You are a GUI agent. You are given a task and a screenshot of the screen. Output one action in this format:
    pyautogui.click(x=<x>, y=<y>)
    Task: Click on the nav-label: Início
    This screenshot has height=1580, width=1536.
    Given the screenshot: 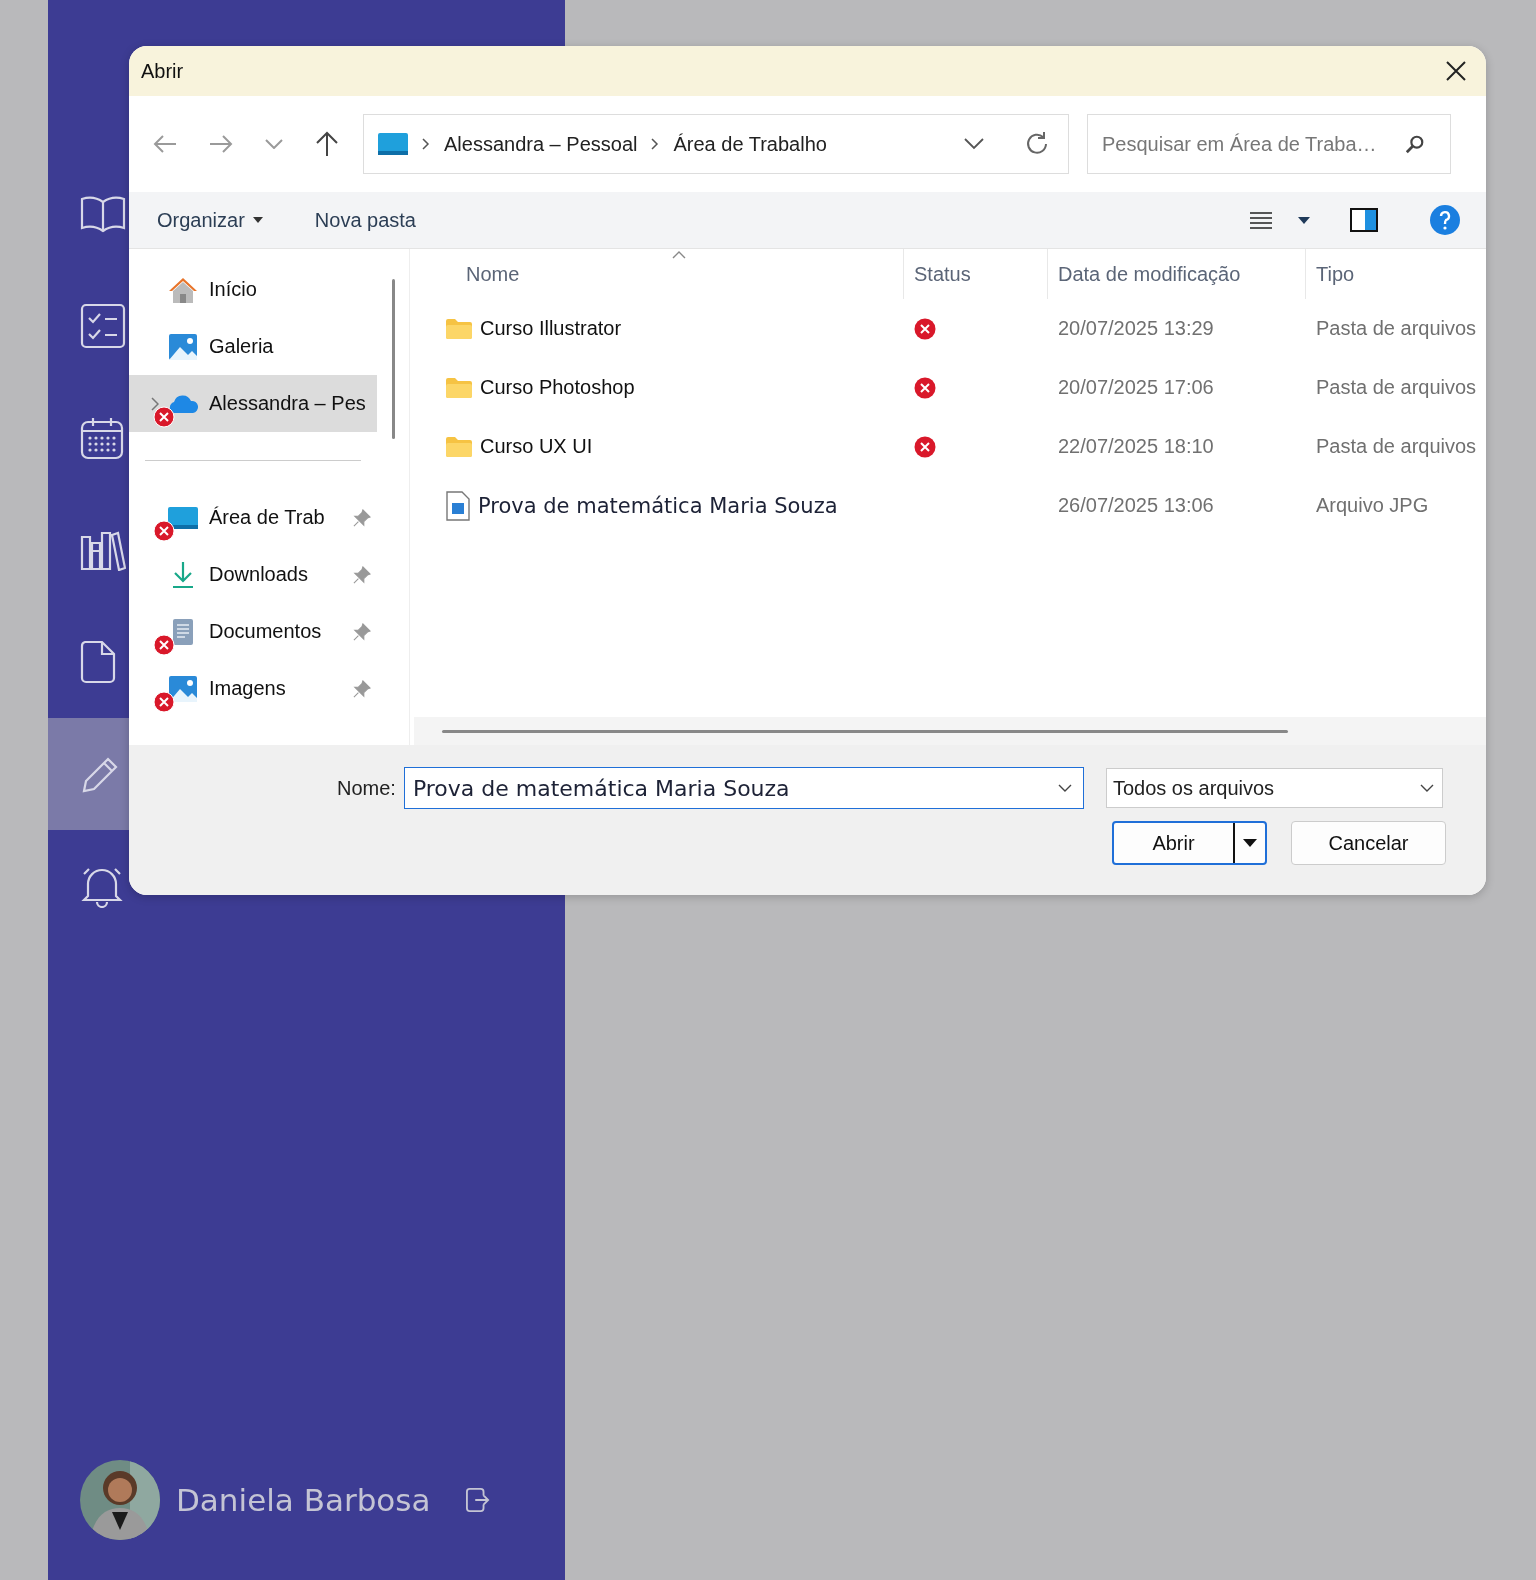 What is the action you would take?
    pyautogui.click(x=233, y=289)
    